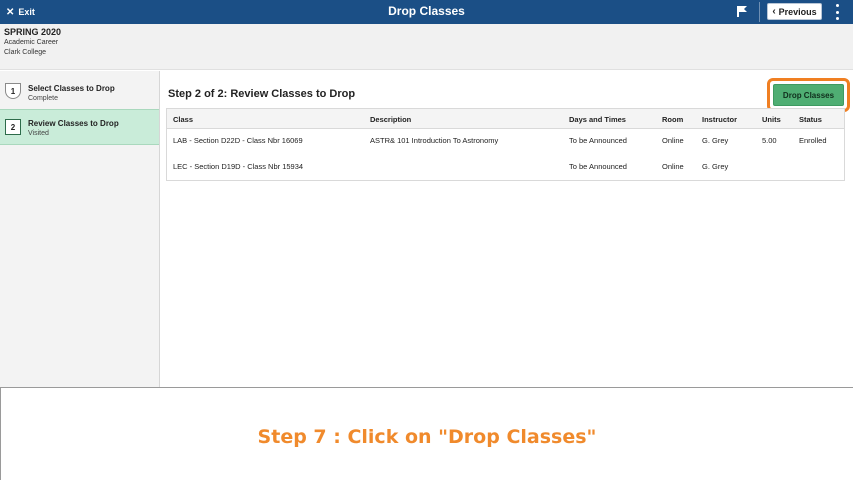  I want to click on drop-classes-button: Drop Classes, so click(808, 95).